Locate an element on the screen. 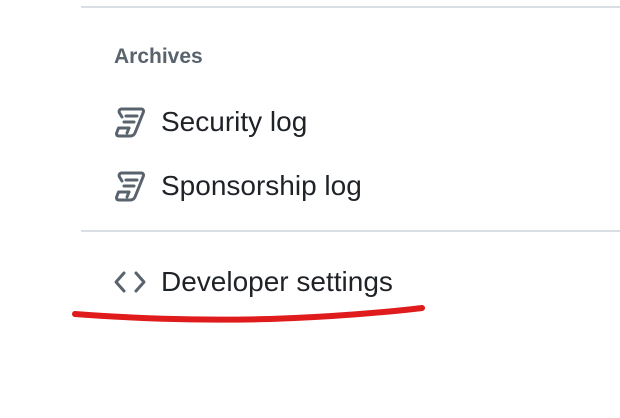 The width and height of the screenshot is (620, 418). sidebar-item-sponsorship-log: Sponsorship log is located at coordinates (350, 186).